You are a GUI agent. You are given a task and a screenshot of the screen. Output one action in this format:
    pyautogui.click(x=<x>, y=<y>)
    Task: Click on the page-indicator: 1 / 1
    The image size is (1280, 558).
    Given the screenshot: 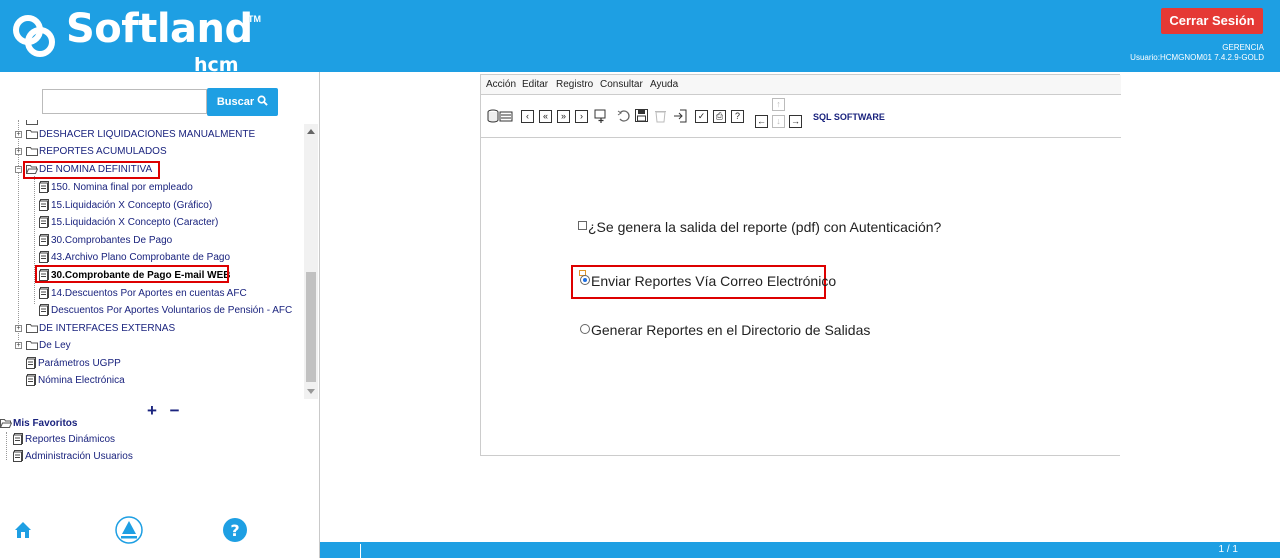 What is the action you would take?
    pyautogui.click(x=1228, y=549)
    